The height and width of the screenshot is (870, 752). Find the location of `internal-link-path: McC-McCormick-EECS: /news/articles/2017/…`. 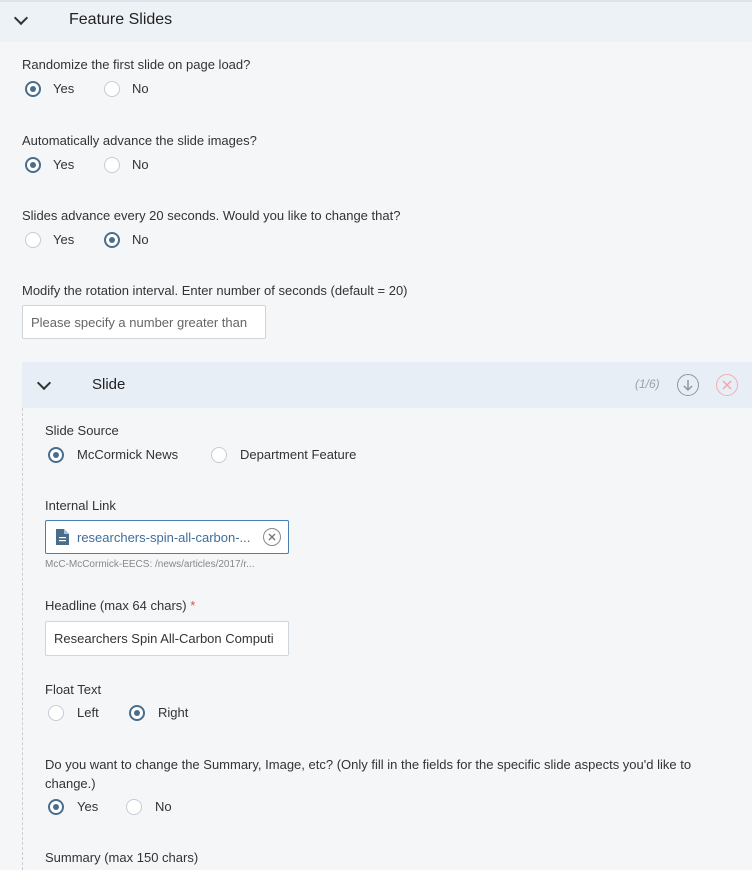

internal-link-path: McC-McCormick-EECS: /news/articles/2017/… is located at coordinates (150, 564).